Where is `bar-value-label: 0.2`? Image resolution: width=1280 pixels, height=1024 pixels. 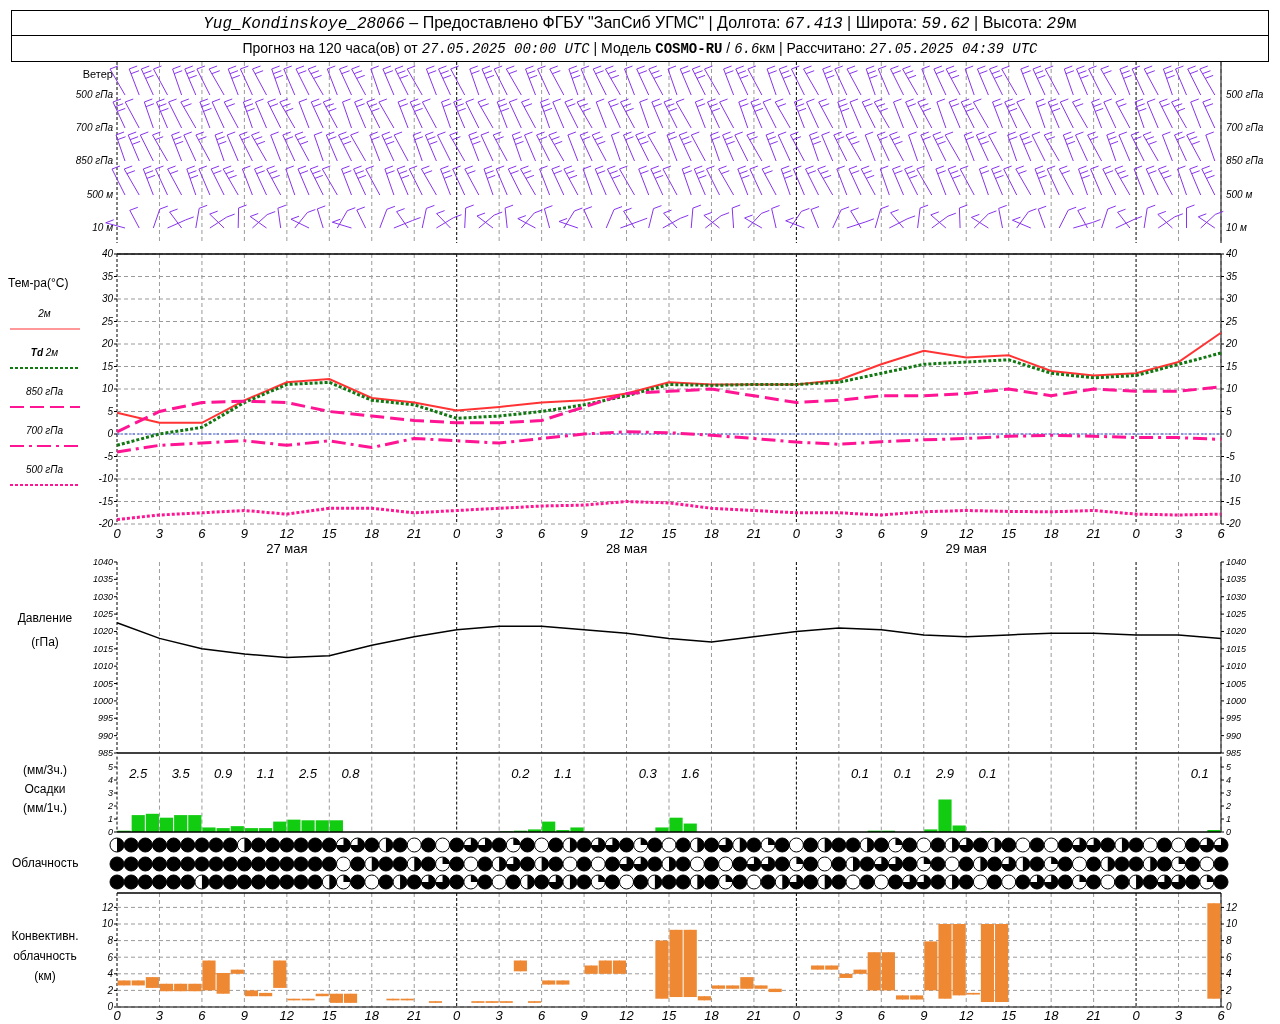 bar-value-label: 0.2 is located at coordinates (520, 773).